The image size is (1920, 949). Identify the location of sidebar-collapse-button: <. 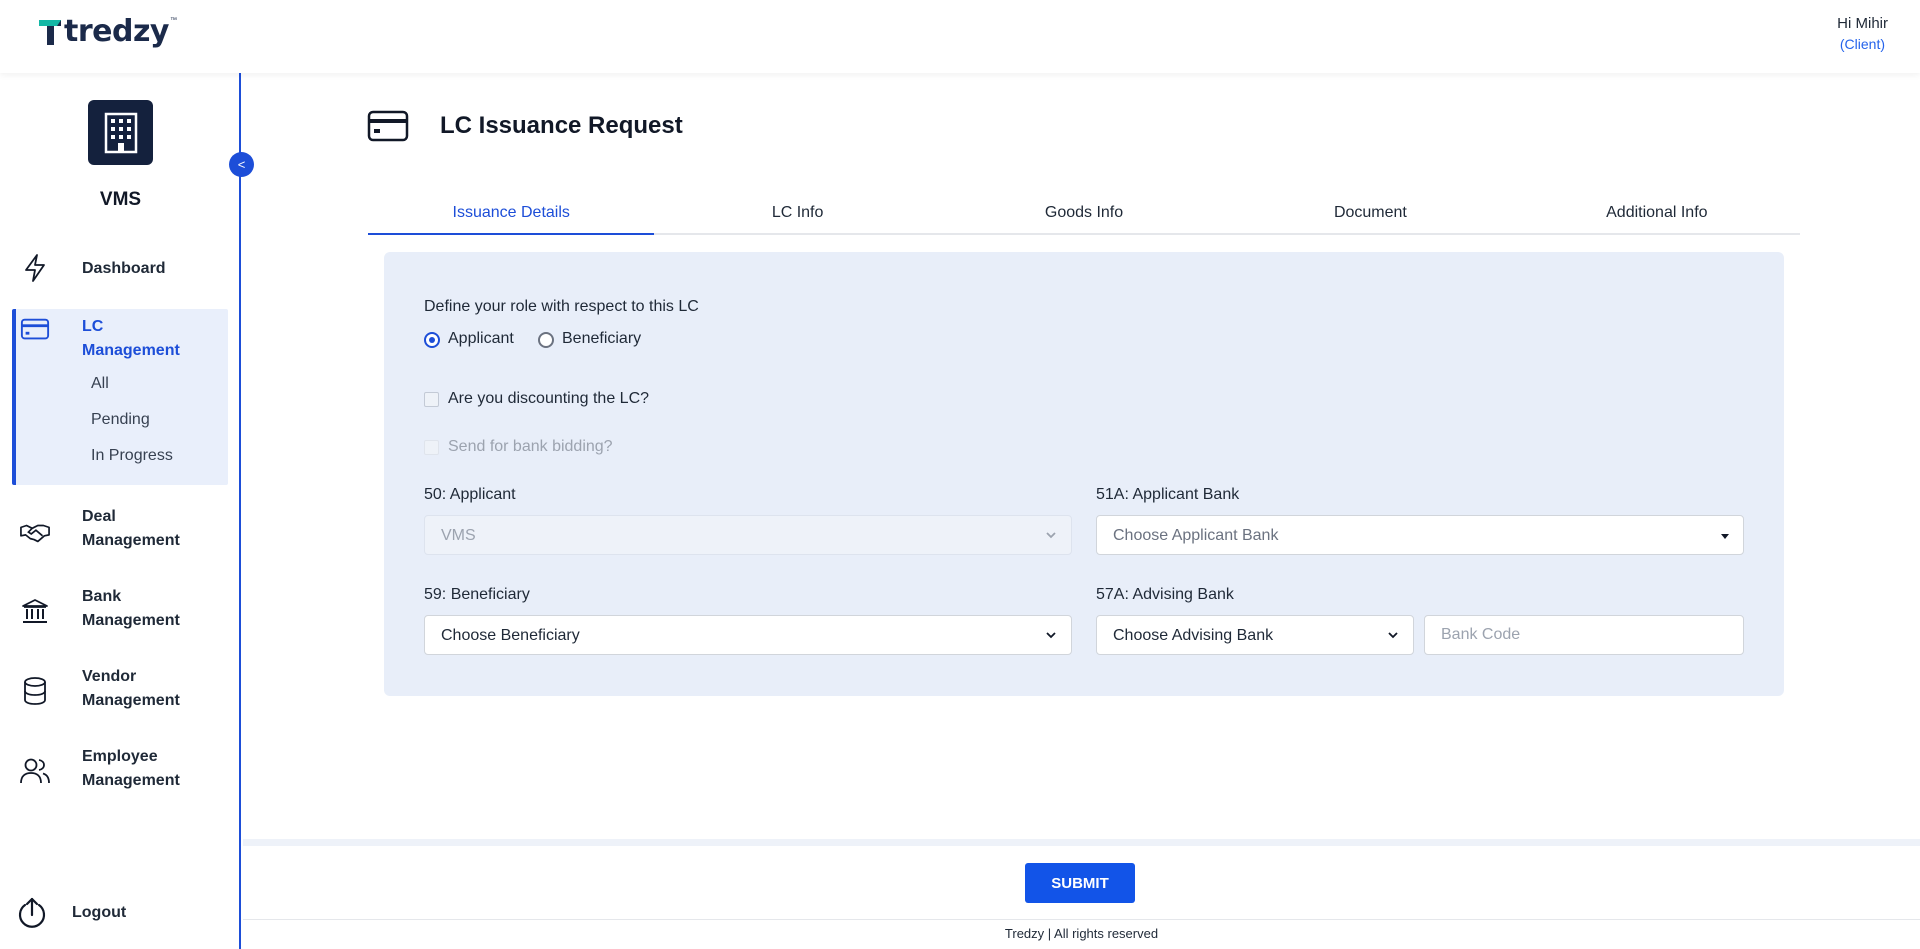
(241, 164).